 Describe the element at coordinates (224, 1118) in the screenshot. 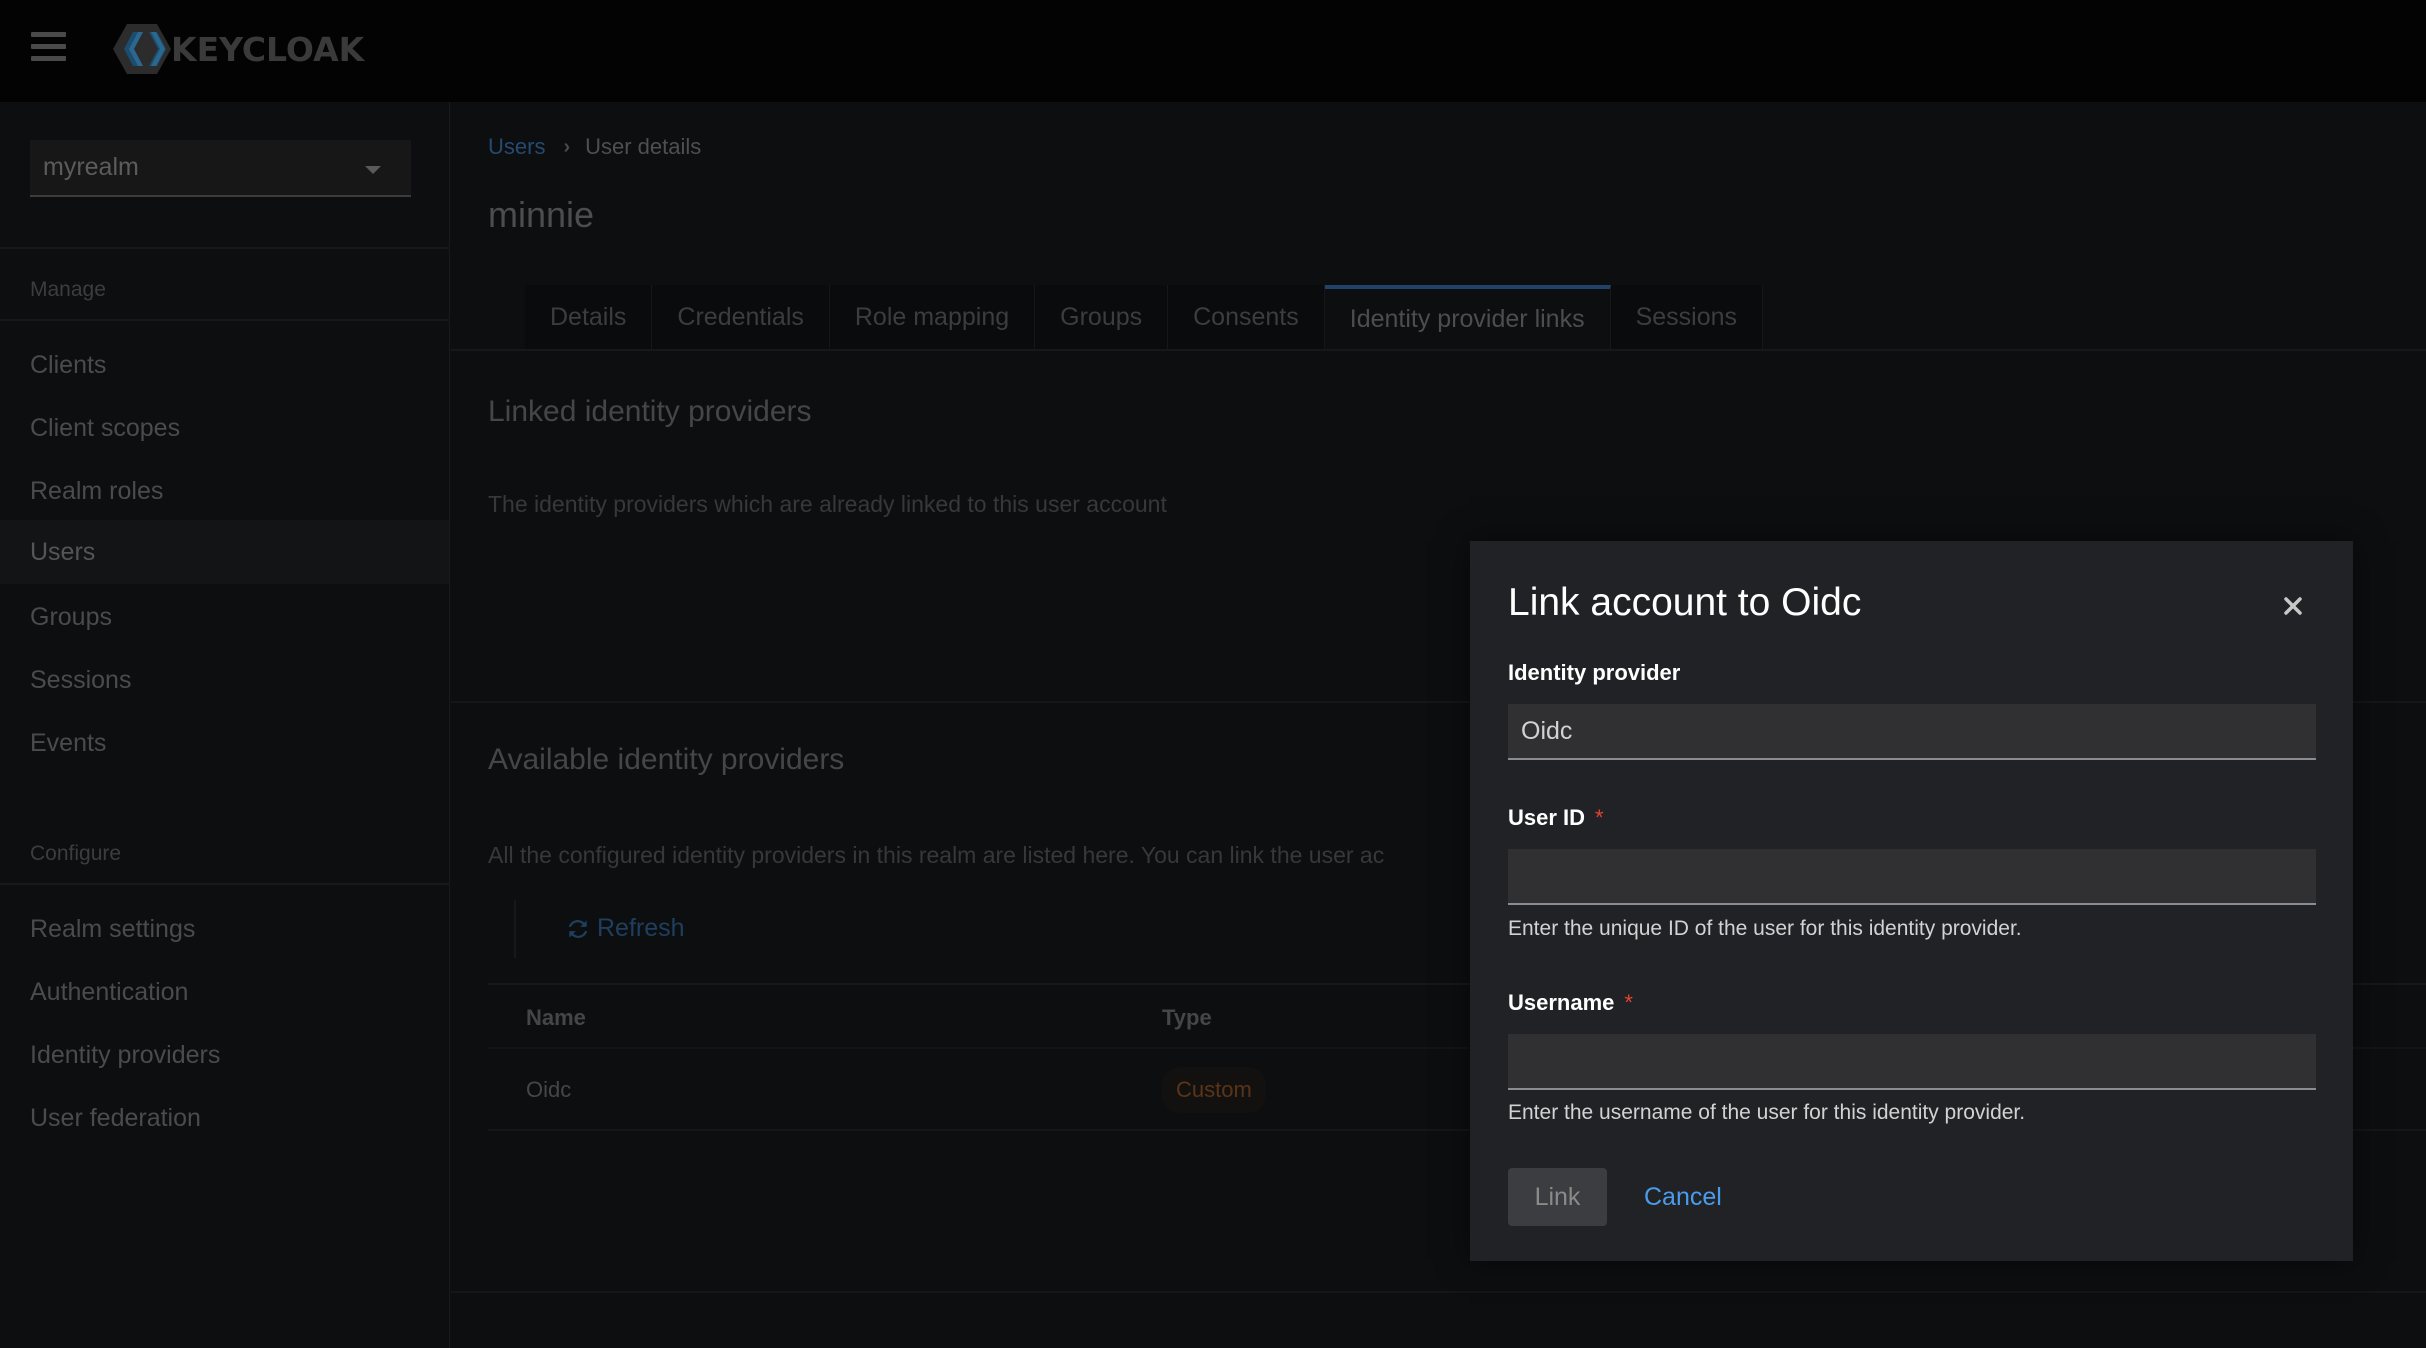

I see `sidebar-item-user-federation: User federation` at that location.